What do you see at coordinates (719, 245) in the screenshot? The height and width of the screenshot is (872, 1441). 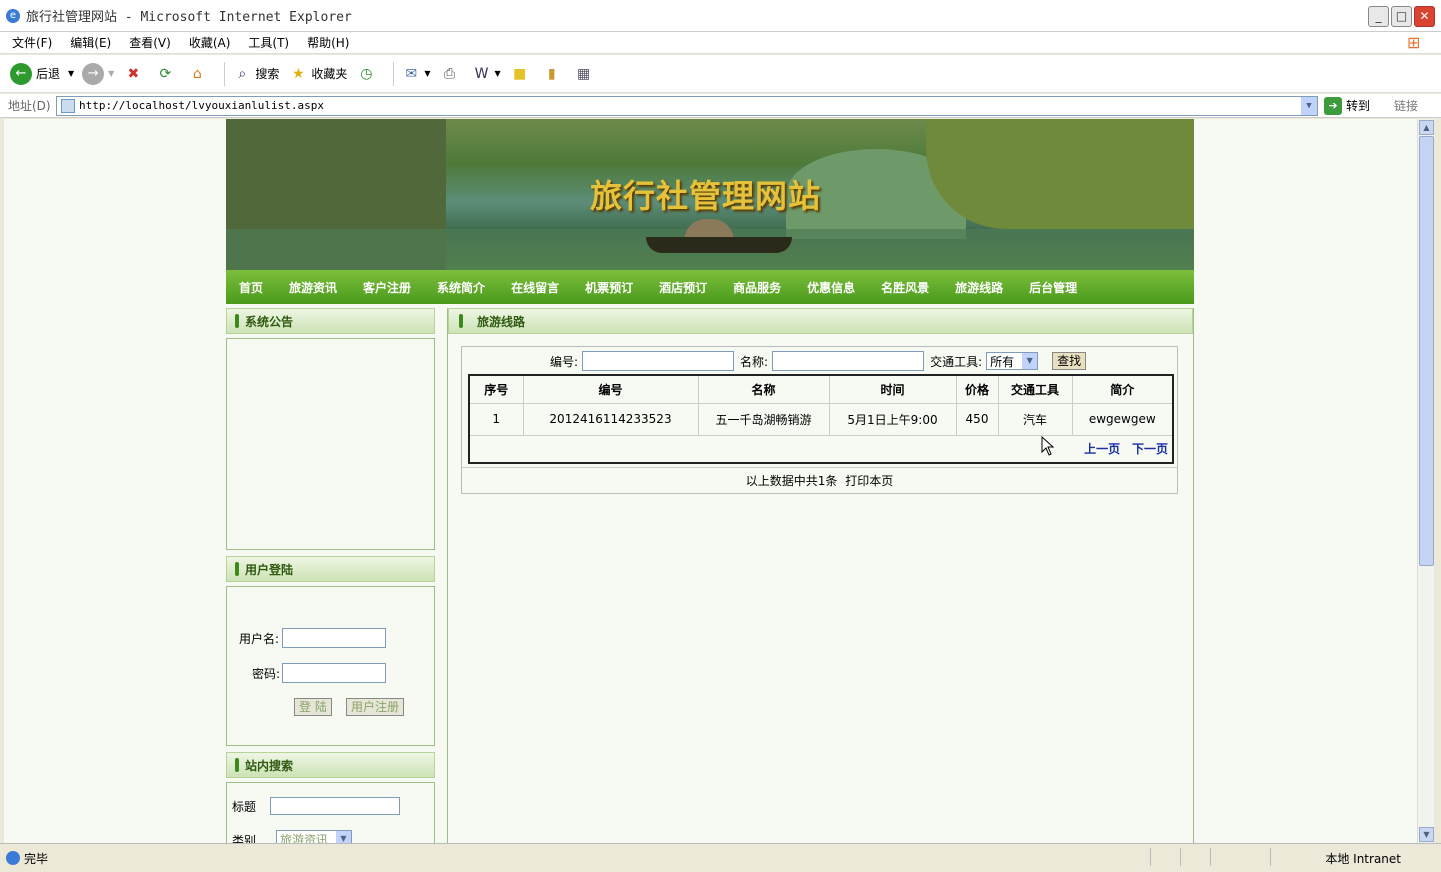 I see `boat-image` at bounding box center [719, 245].